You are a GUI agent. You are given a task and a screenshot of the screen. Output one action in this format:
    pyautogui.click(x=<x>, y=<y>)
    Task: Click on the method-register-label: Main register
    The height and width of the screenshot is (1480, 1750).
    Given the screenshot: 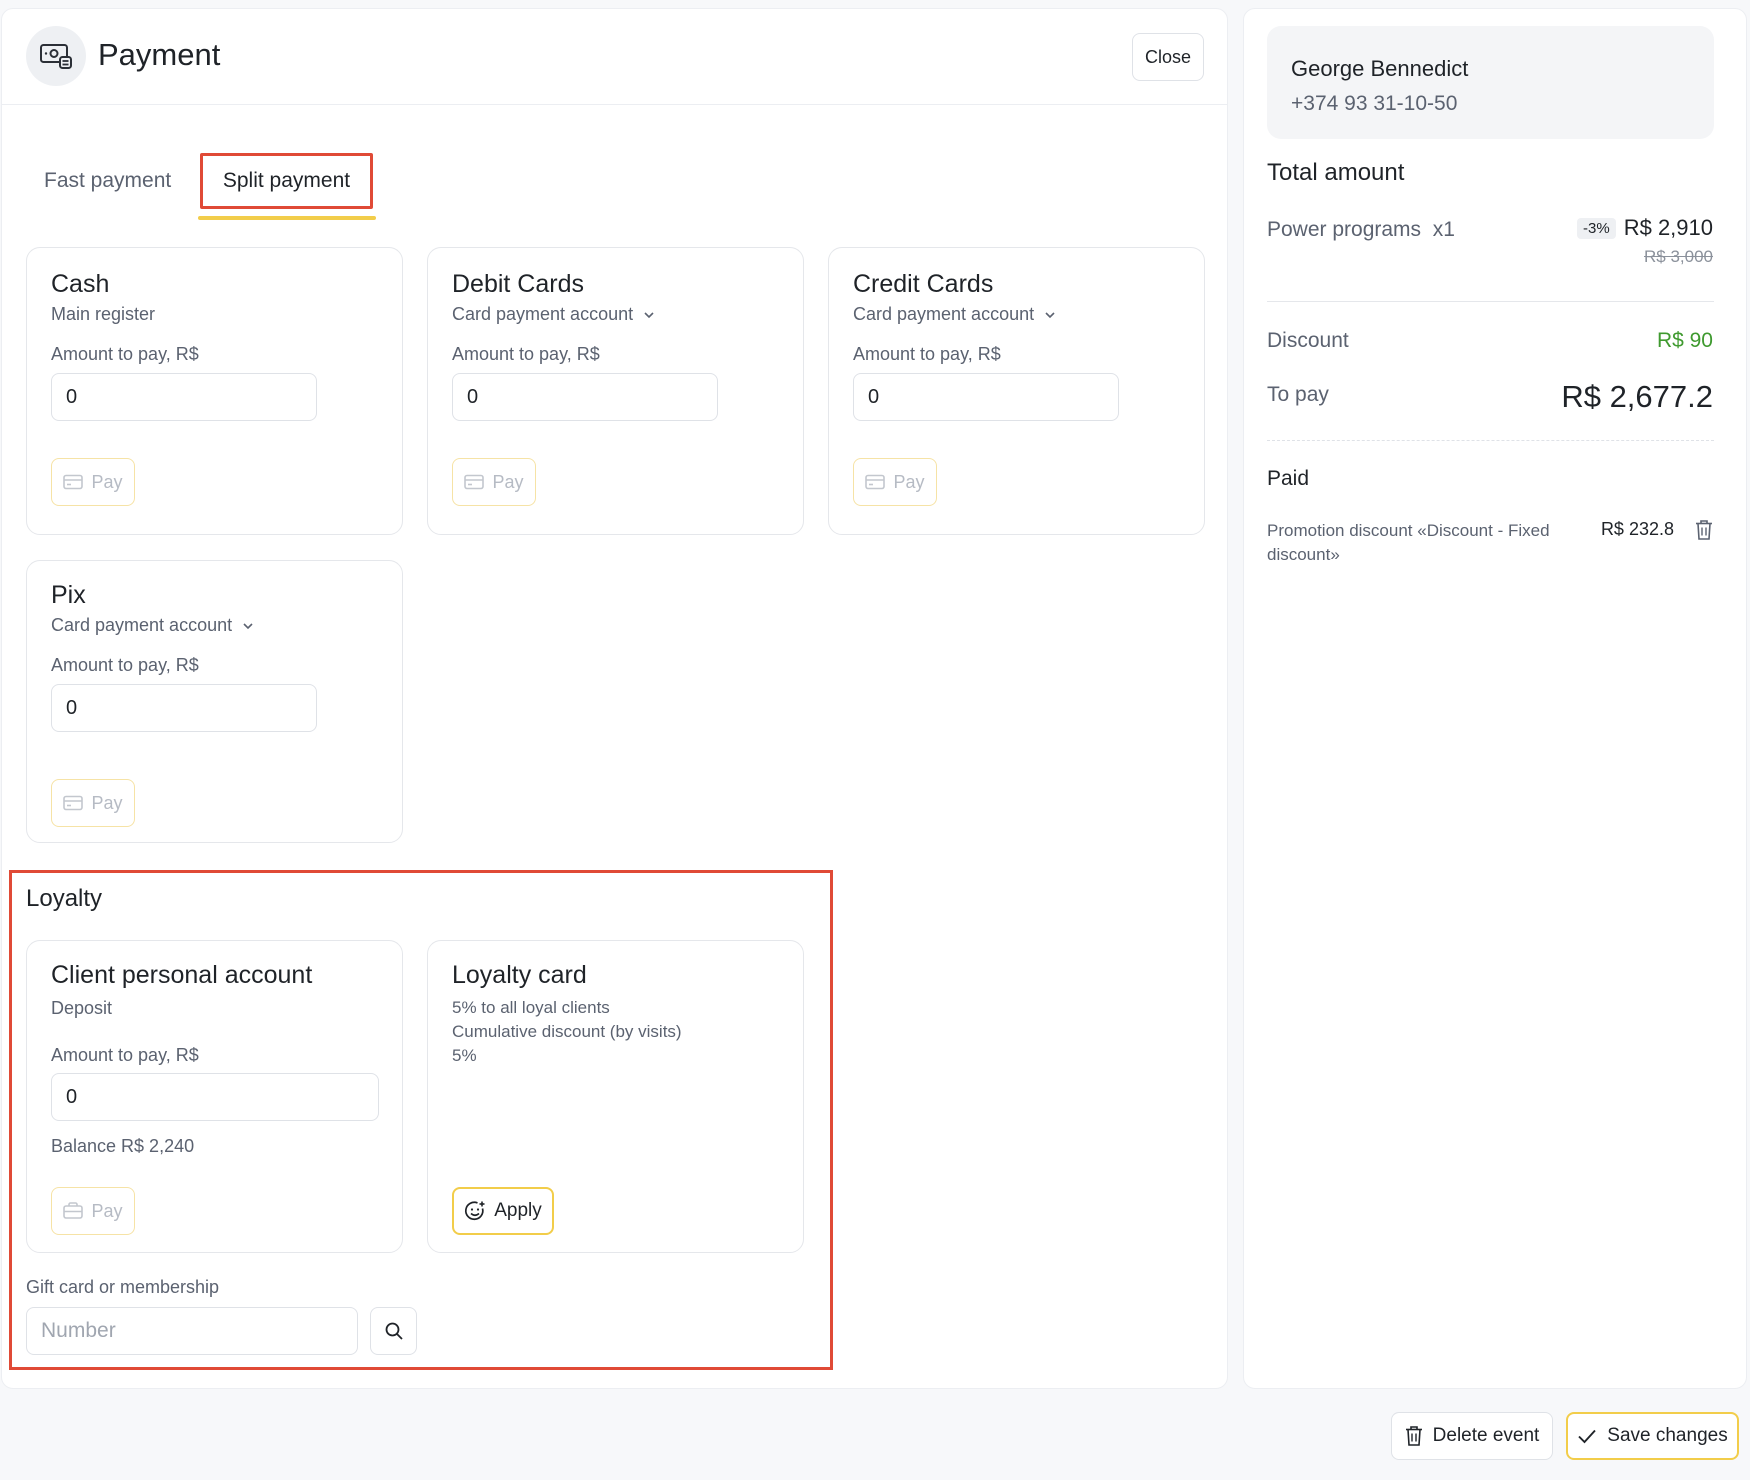 What is the action you would take?
    pyautogui.click(x=103, y=314)
    